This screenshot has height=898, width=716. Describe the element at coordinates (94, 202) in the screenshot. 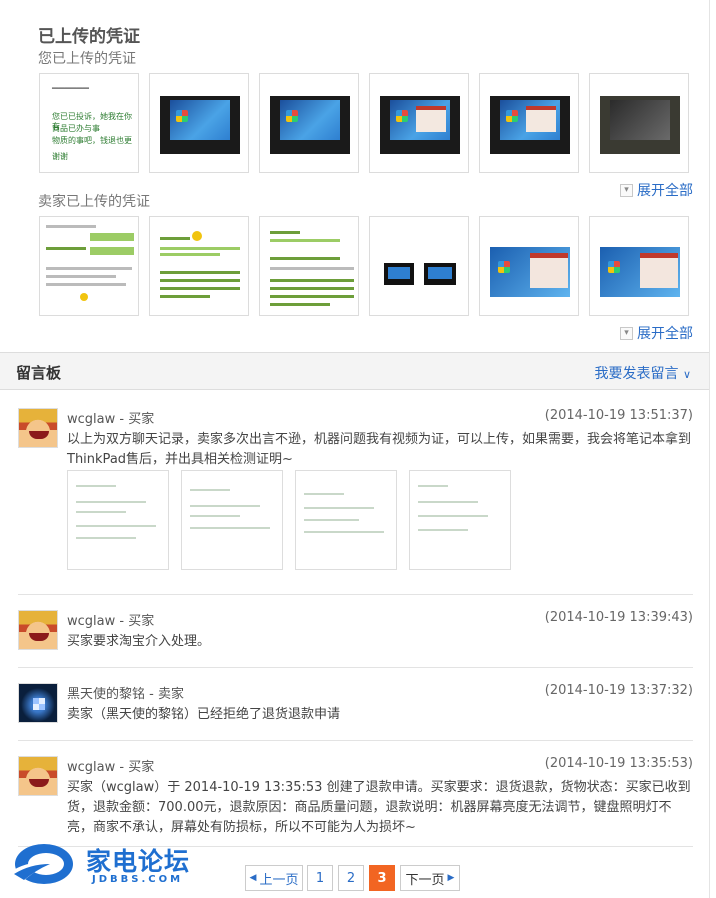

I see `seller-proofs-label: 卖家已上传的凭证` at that location.